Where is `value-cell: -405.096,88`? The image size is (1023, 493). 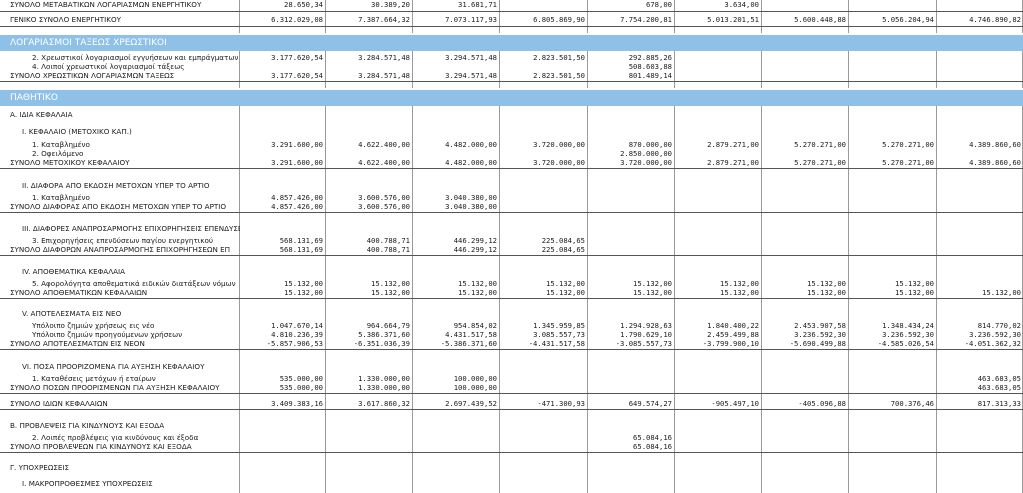 value-cell: -405.096,88 is located at coordinates (822, 403).